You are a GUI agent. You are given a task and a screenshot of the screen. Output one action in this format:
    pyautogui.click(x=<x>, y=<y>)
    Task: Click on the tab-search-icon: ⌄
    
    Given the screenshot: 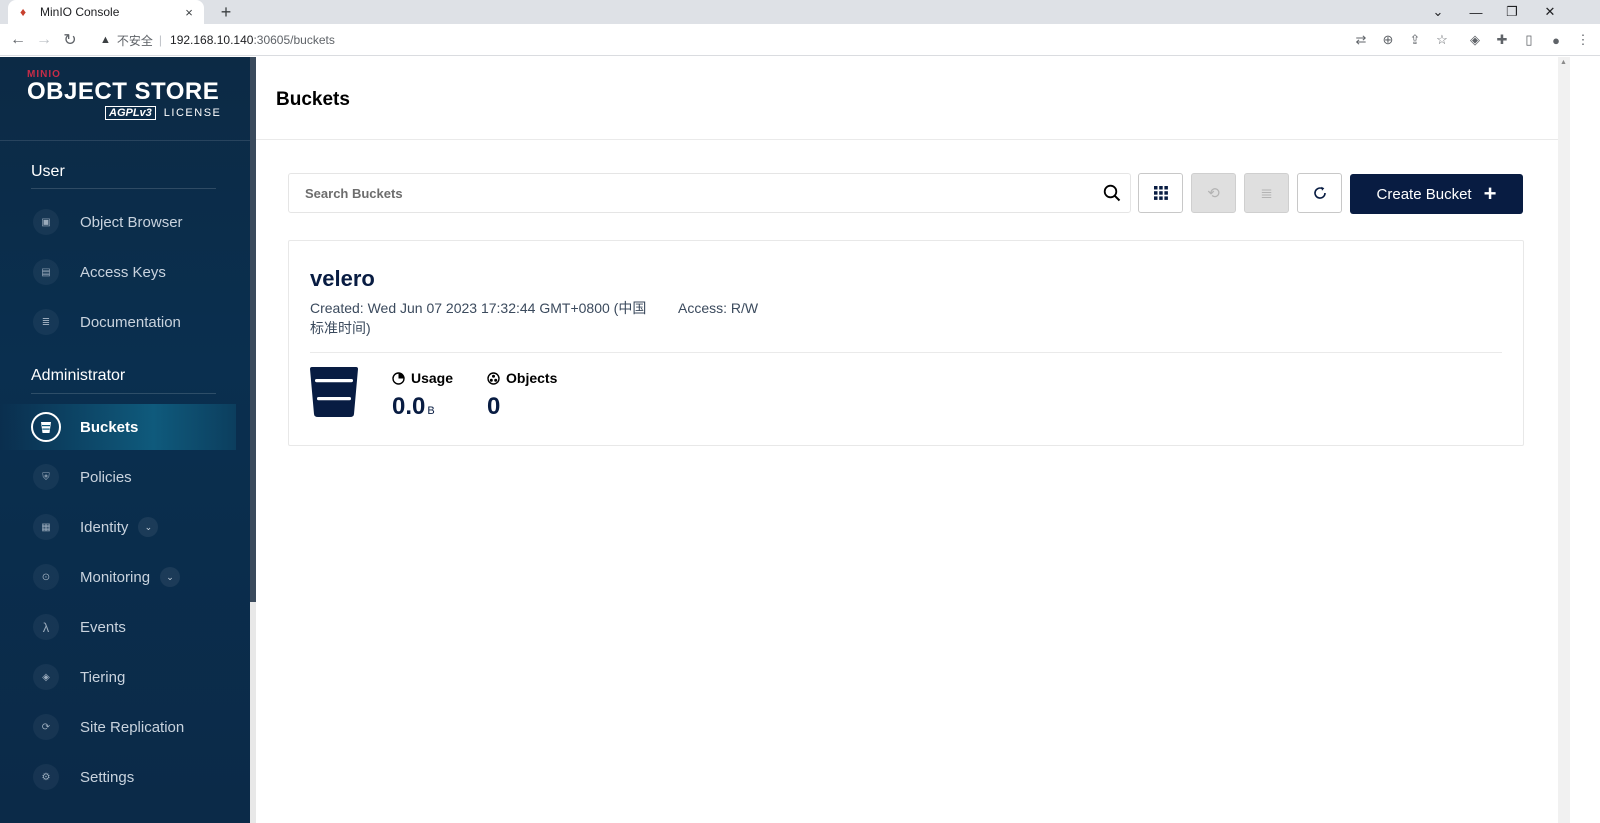 What is the action you would take?
    pyautogui.click(x=1438, y=12)
    